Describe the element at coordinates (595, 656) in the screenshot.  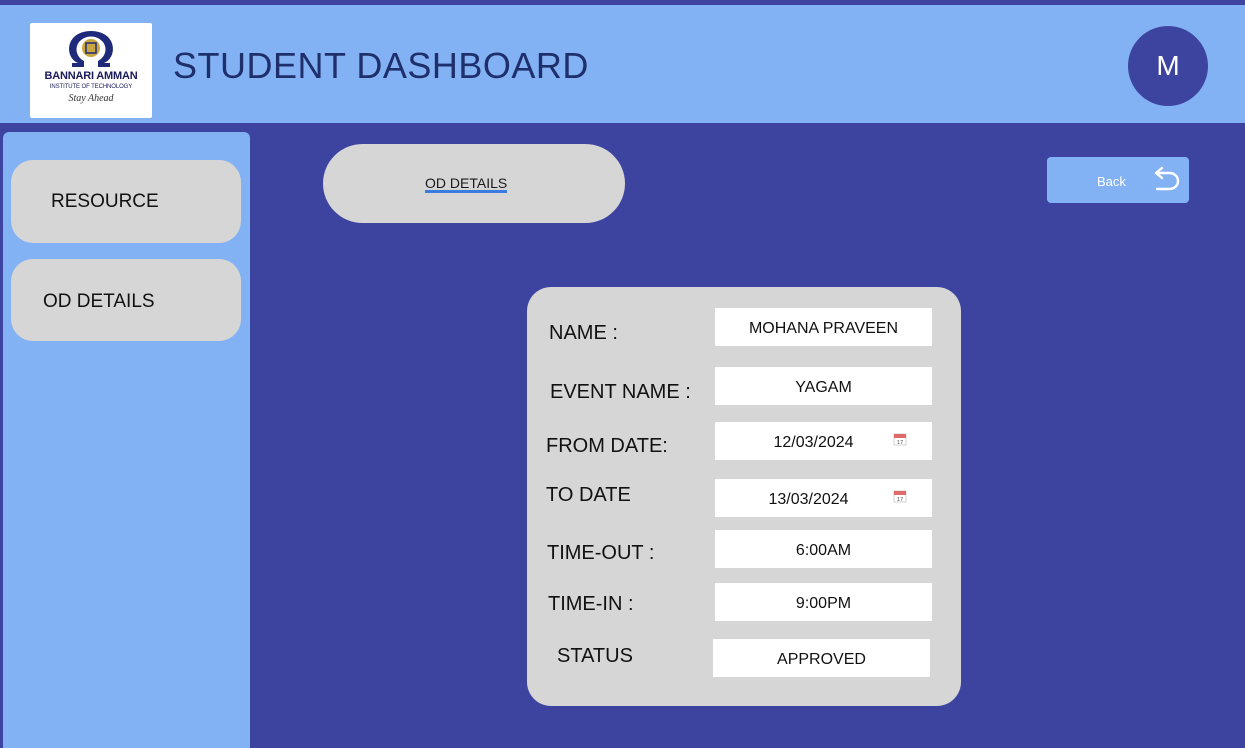
I see `status-label: STATUS` at that location.